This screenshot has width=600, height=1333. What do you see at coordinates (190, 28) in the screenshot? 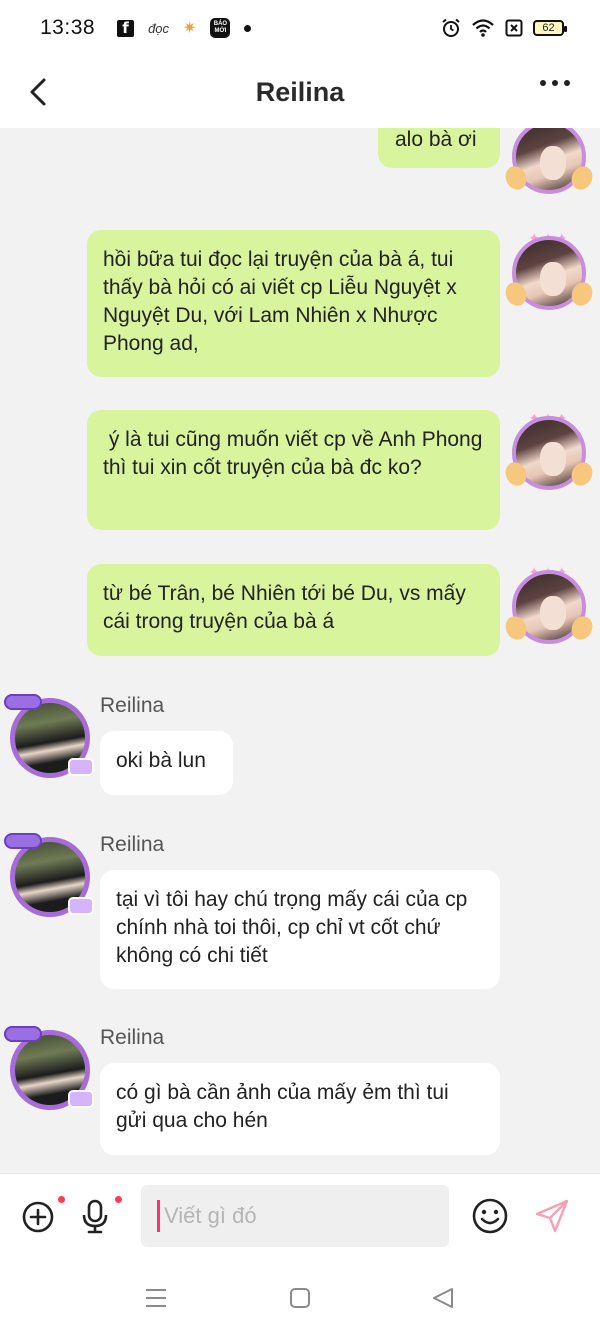
I see `star-app-notification-icon: ✷` at bounding box center [190, 28].